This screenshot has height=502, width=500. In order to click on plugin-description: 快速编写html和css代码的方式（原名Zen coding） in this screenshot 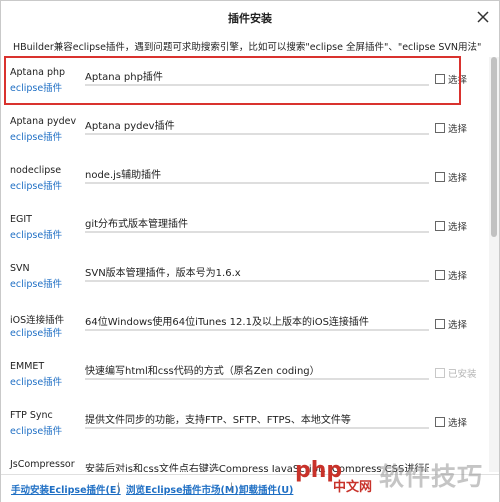, I will do `click(202, 371)`.